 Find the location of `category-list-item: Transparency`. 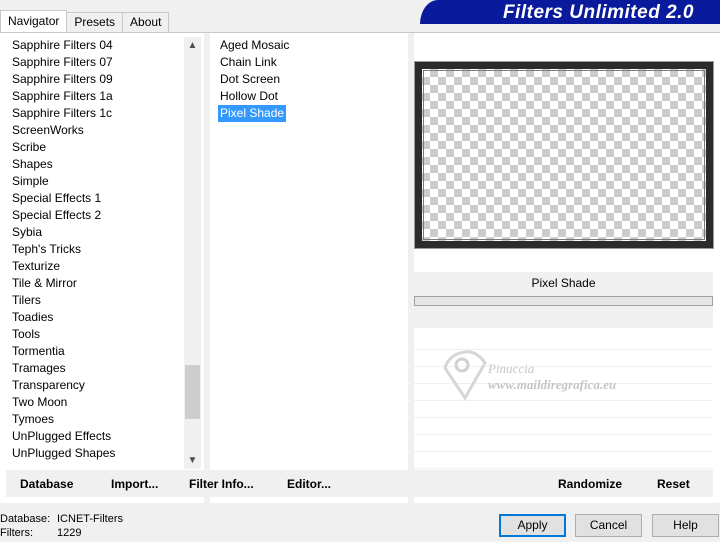

category-list-item: Transparency is located at coordinates (97, 385).